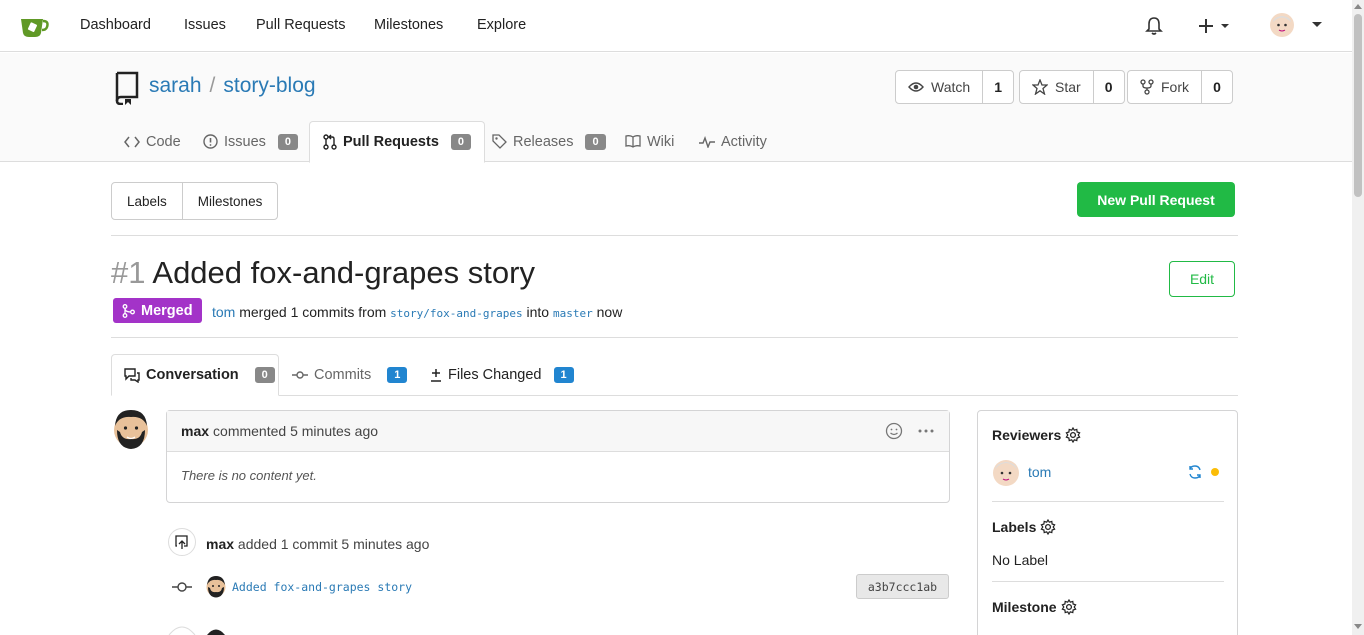 The width and height of the screenshot is (1364, 635). Describe the element at coordinates (300, 25) in the screenshot. I see `nav-pull-requests: Pull Requests` at that location.